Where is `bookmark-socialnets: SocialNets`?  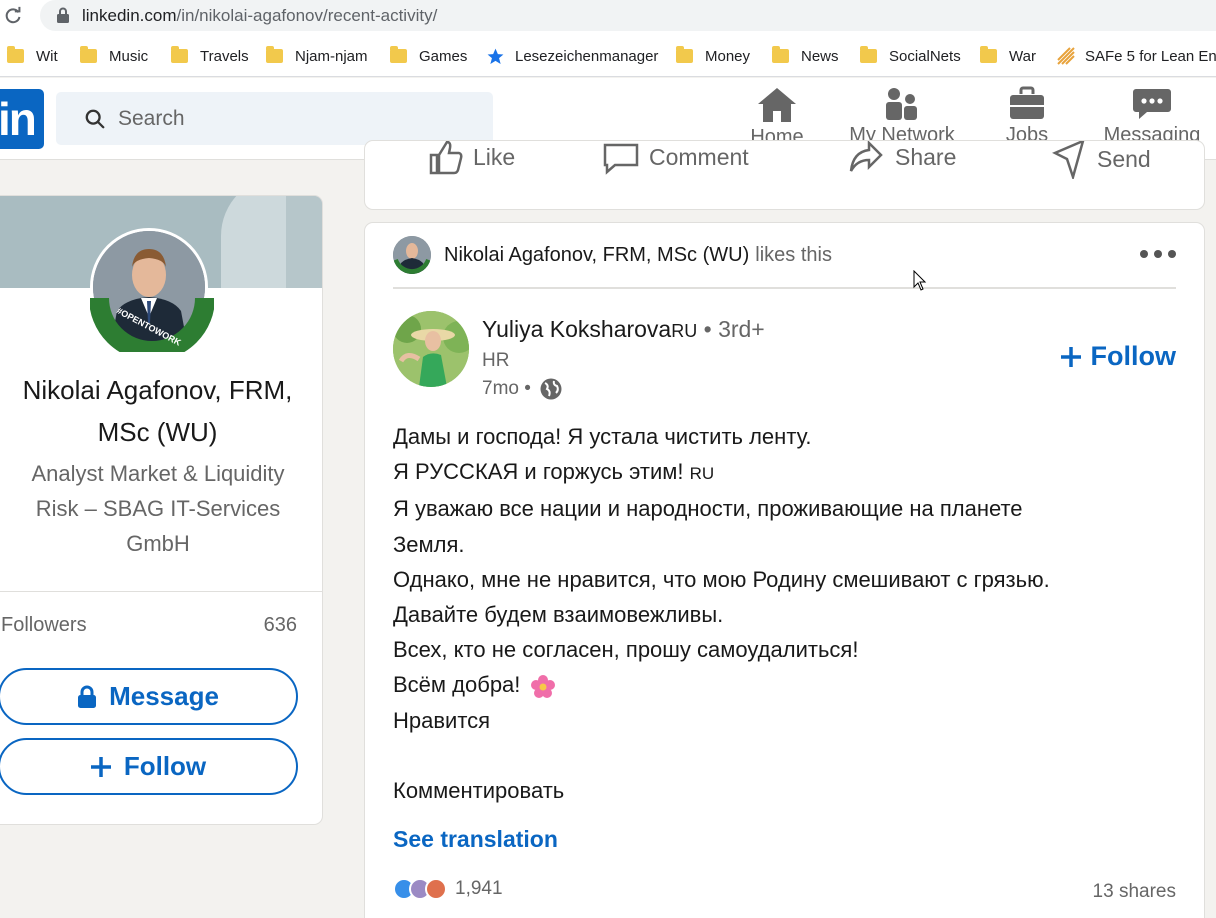 bookmark-socialnets: SocialNets is located at coordinates (910, 56).